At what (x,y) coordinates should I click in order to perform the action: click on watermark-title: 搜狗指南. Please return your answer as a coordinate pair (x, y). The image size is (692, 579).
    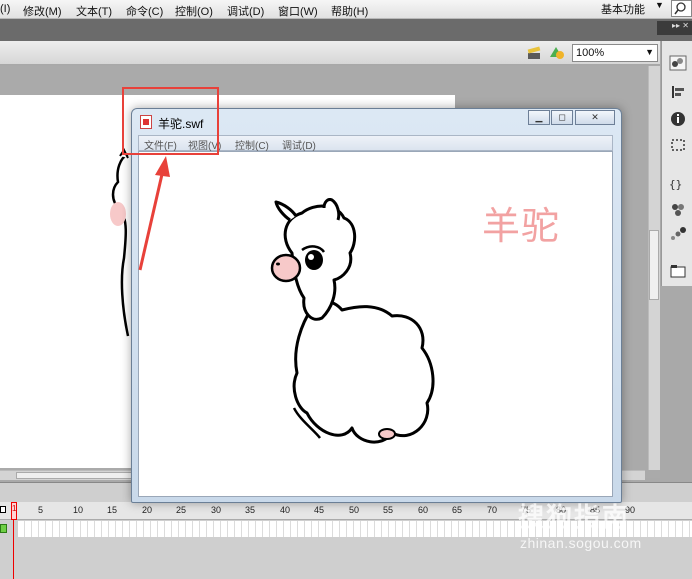
    Looking at the image, I should click on (574, 517).